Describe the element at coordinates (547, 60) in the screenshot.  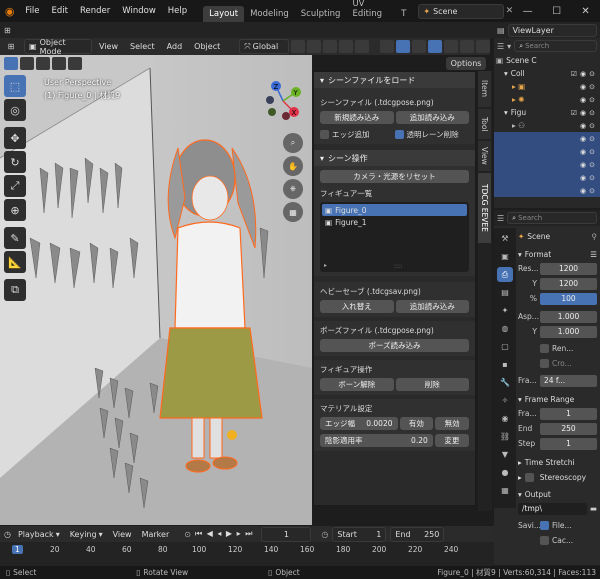
I see `outliner-row: ▣ Scene C` at that location.